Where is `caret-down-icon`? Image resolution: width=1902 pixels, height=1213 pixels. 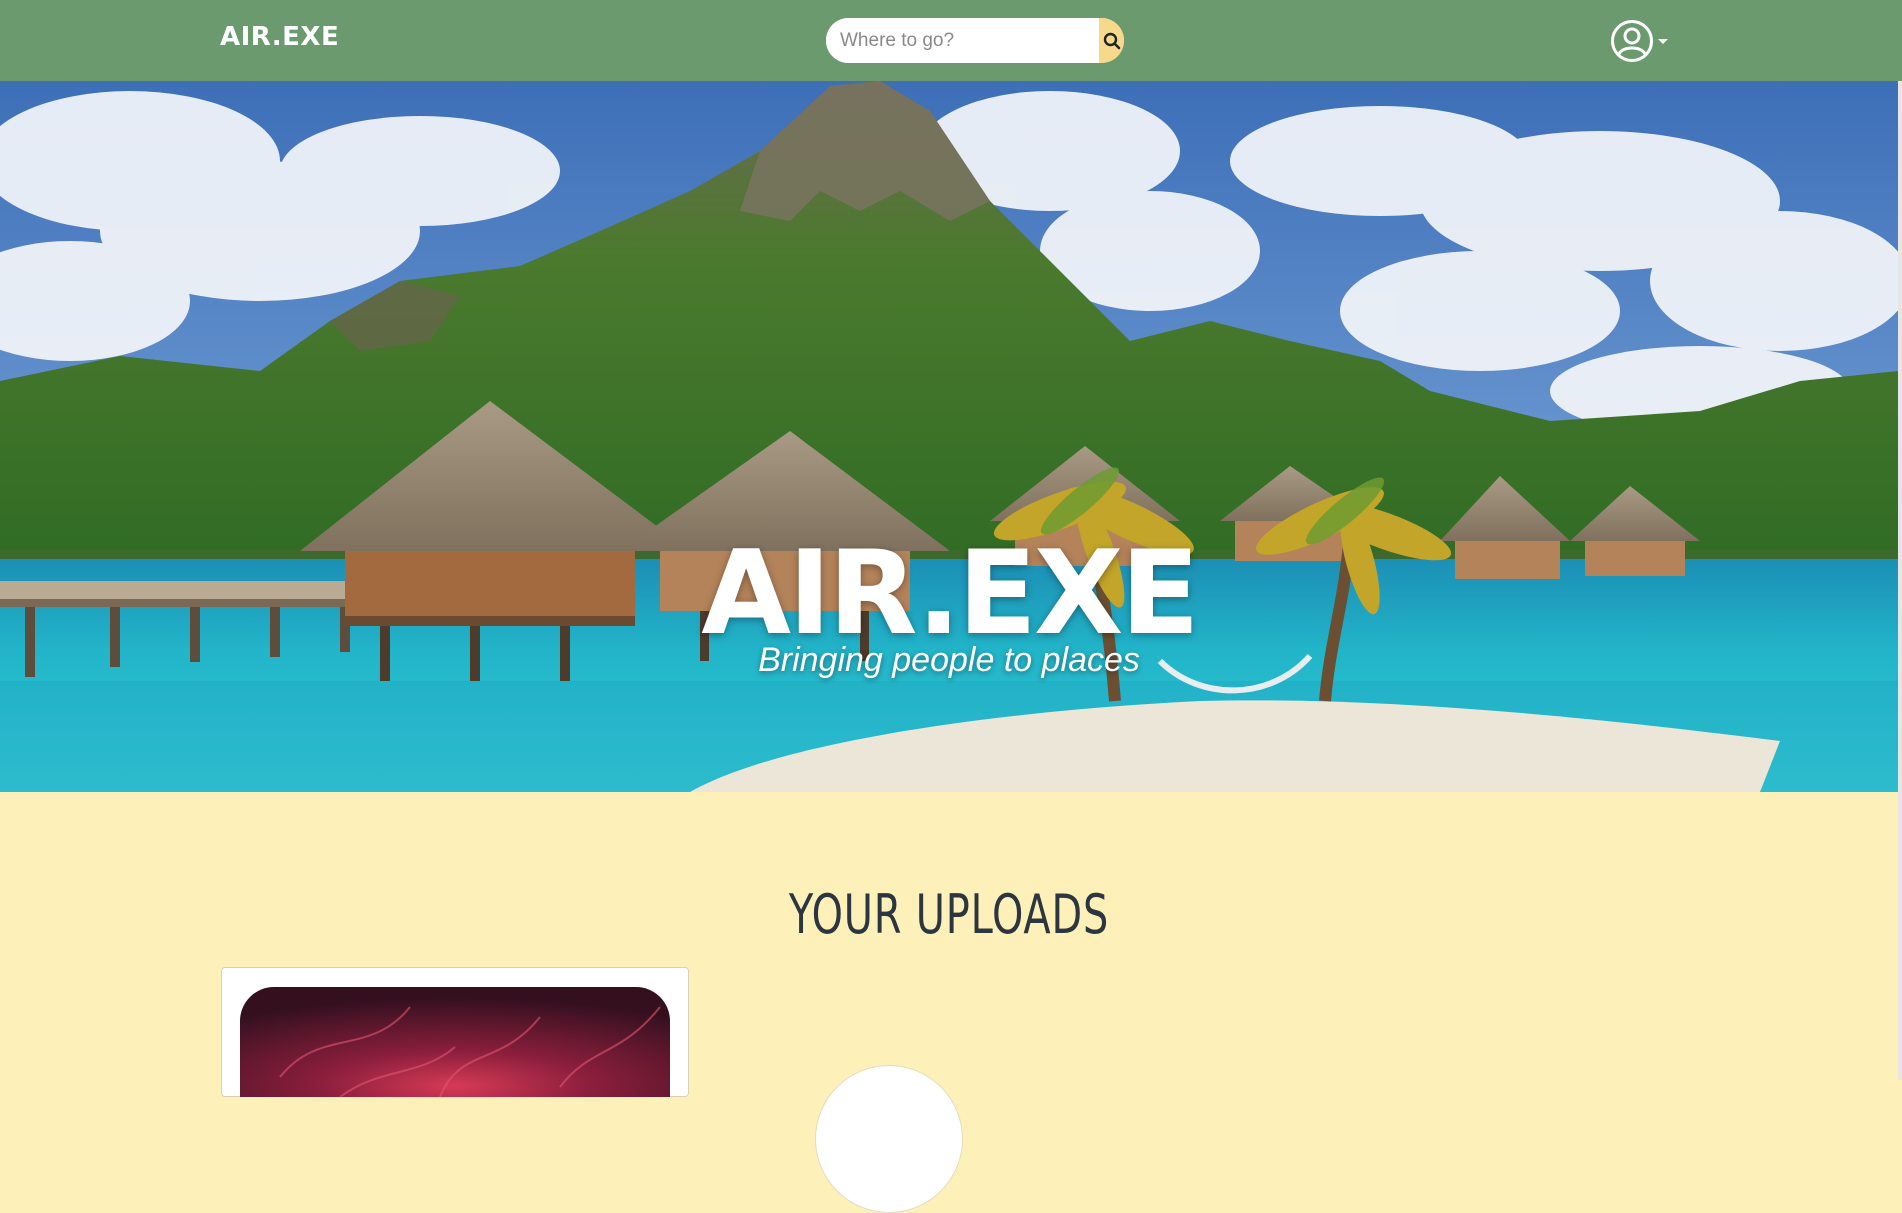 caret-down-icon is located at coordinates (1663, 41).